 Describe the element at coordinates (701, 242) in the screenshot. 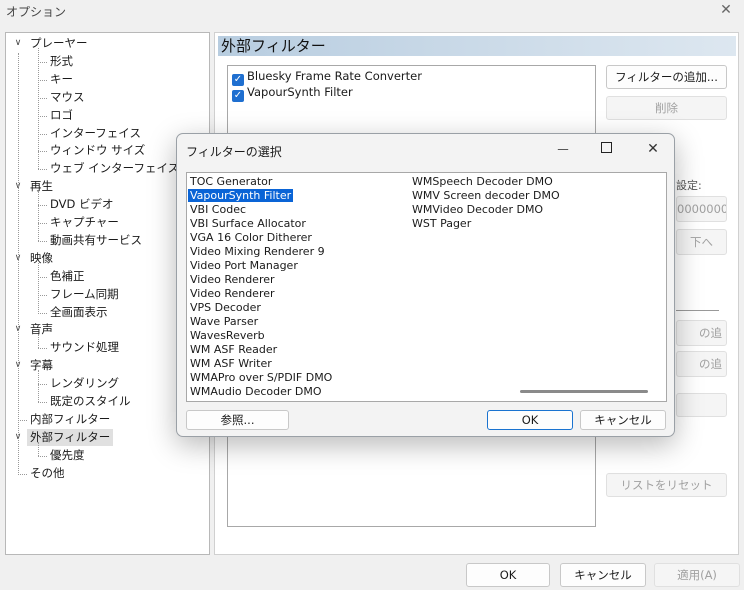

I see `move-down-button: 下へ` at that location.